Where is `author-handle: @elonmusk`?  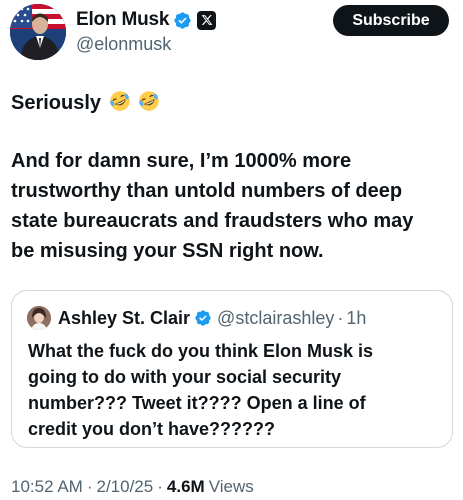
author-handle: @elonmusk is located at coordinates (123, 44).